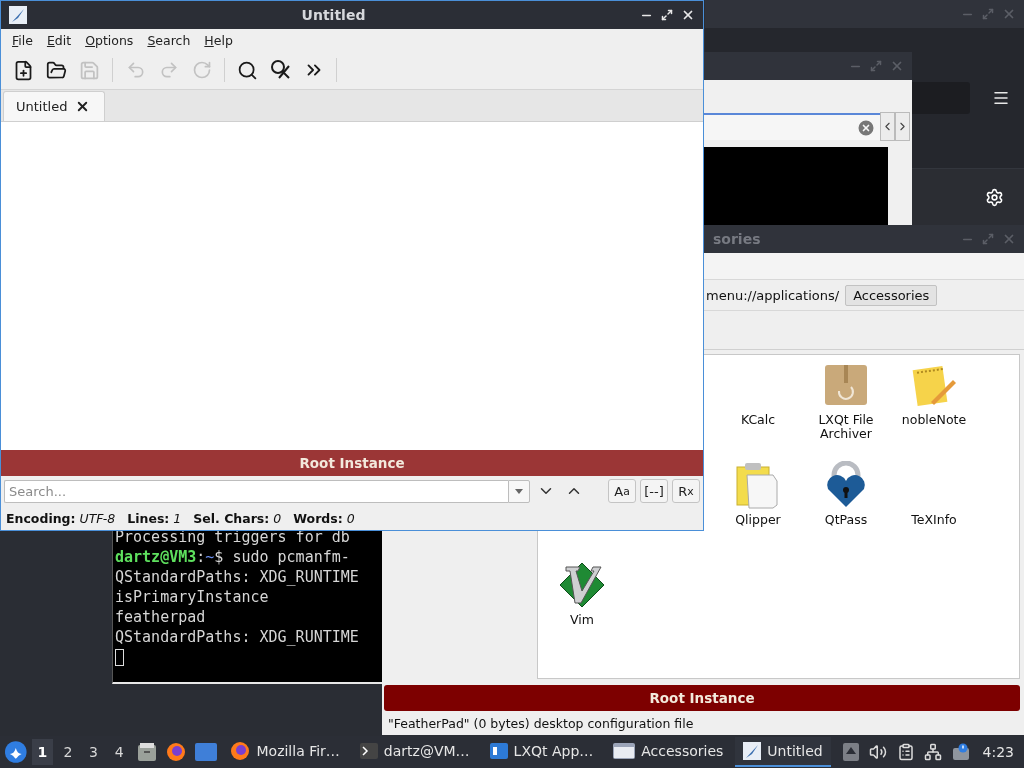  I want to click on status-item: Sel. Chars: 0, so click(237, 518).